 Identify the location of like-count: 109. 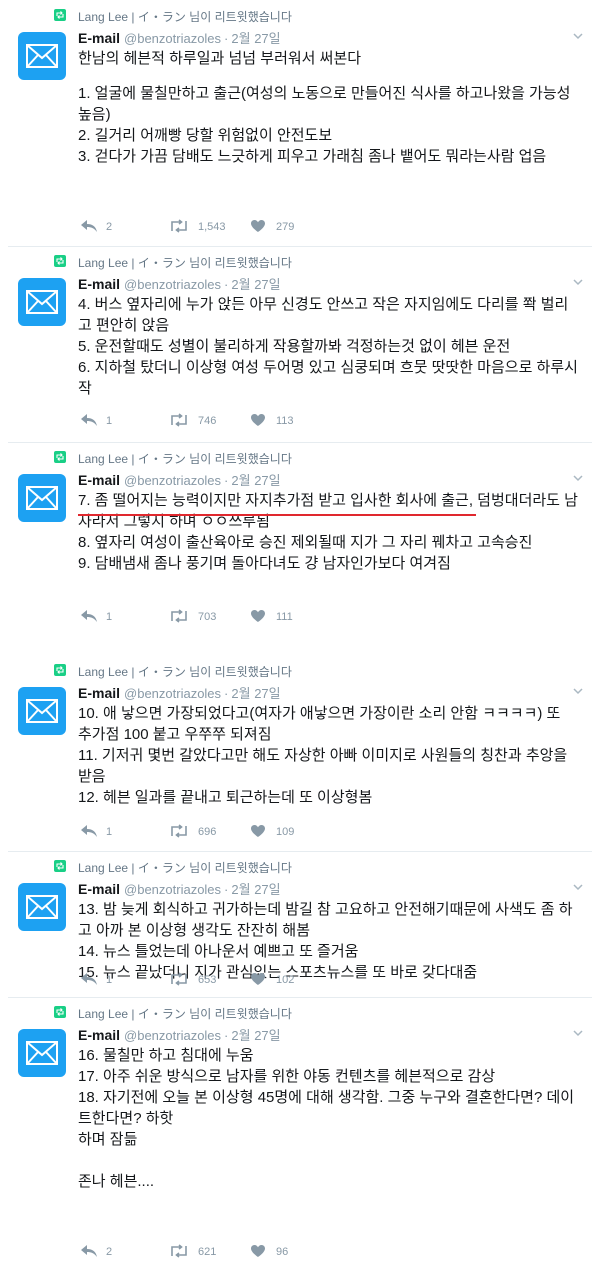
(285, 832).